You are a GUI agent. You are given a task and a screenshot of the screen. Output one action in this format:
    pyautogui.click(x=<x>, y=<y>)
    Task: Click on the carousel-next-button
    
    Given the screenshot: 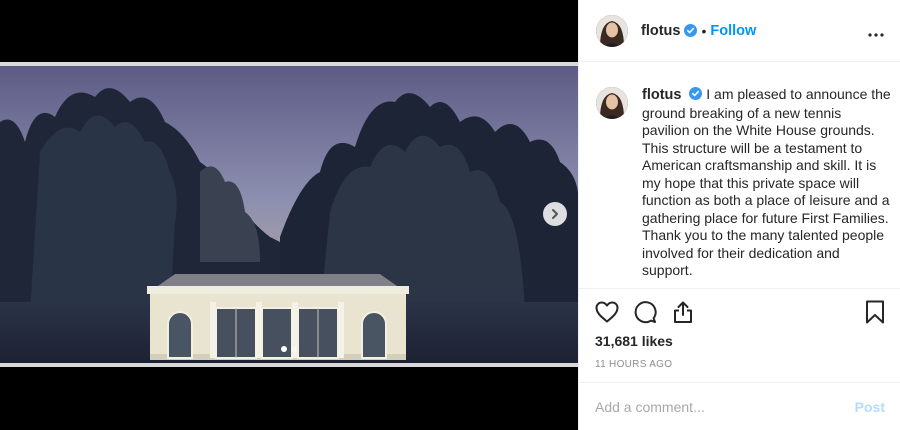 What is the action you would take?
    pyautogui.click(x=555, y=214)
    